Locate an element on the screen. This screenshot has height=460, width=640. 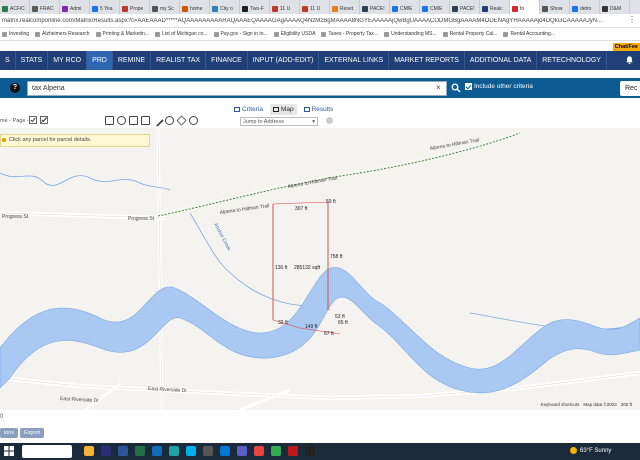
bookmark-item: Eligibility USDA is located at coordinates (294, 34).